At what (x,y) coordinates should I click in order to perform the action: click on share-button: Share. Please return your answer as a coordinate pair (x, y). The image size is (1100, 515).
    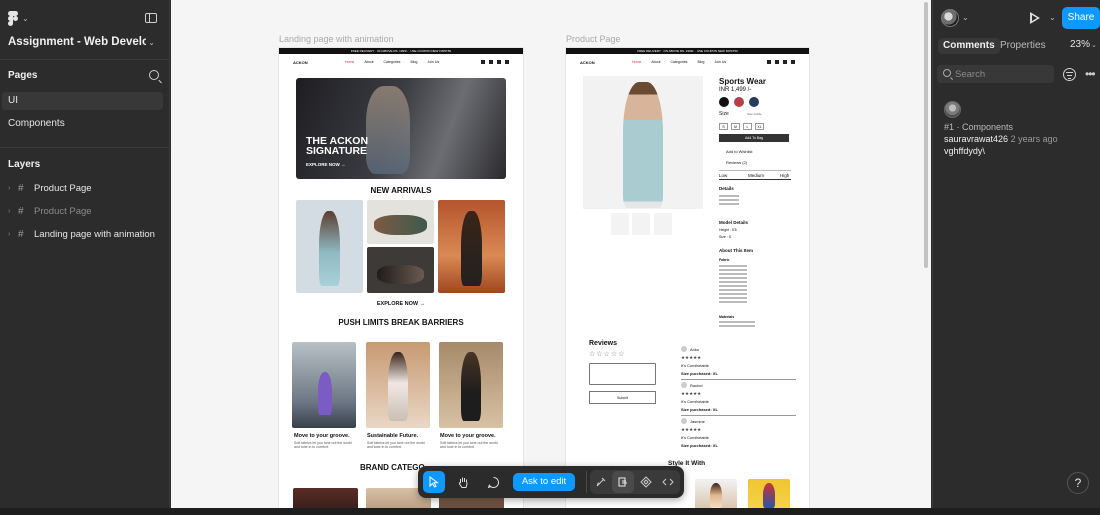
    Looking at the image, I should click on (1081, 18).